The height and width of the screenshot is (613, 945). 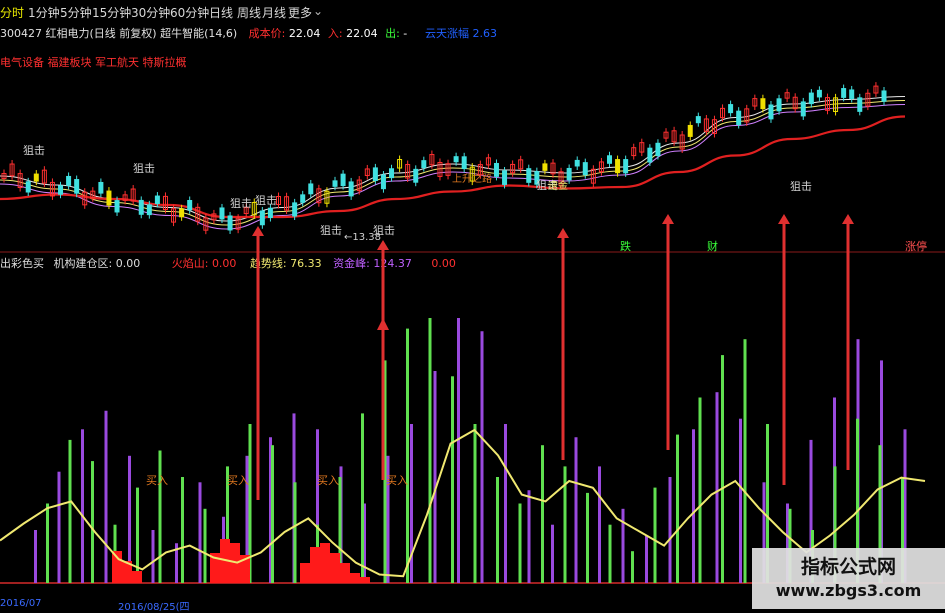 I want to click on low-price-label: ←13.38, so click(x=363, y=237).